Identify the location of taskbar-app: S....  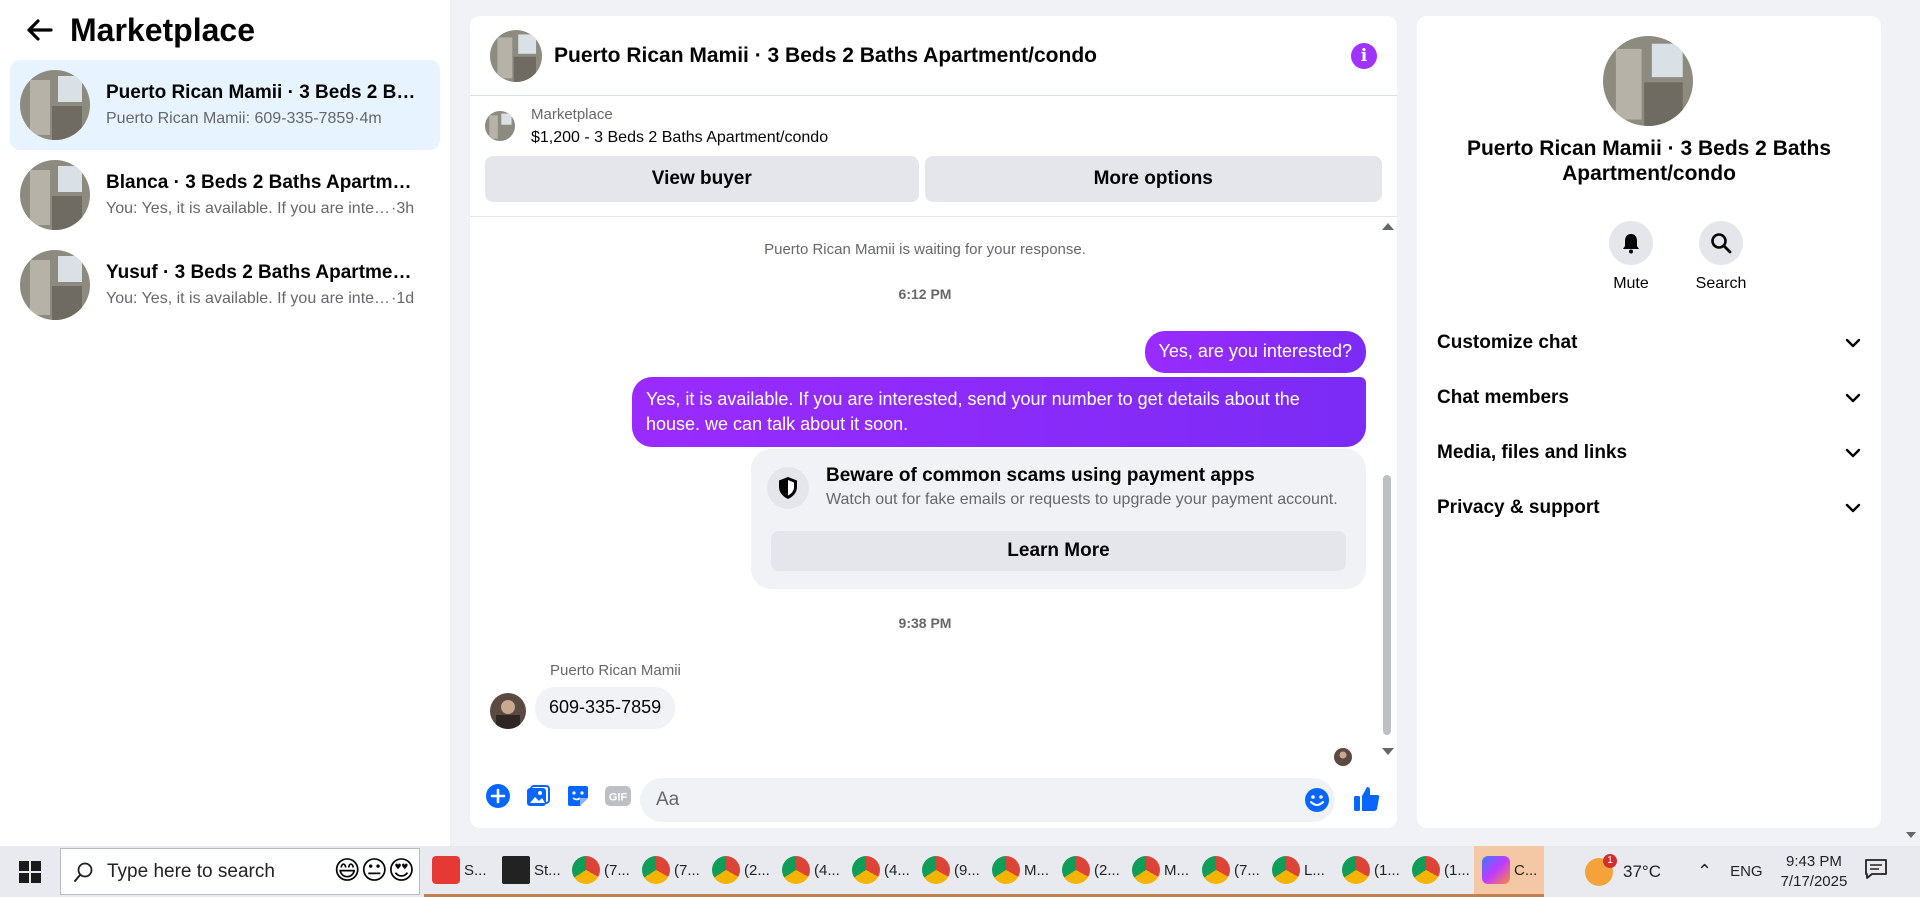
(459, 871).